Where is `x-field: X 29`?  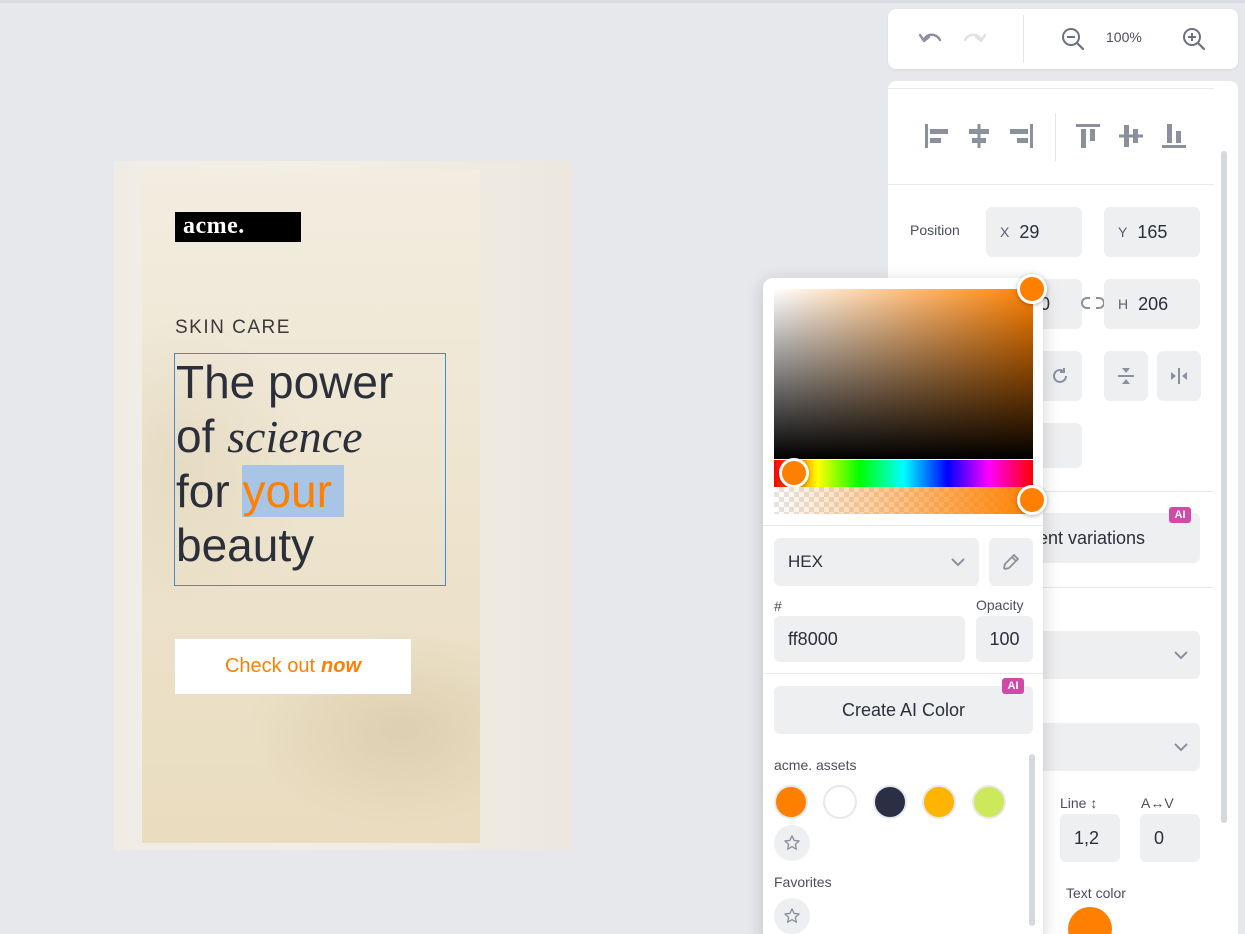
x-field: X 29 is located at coordinates (1034, 232).